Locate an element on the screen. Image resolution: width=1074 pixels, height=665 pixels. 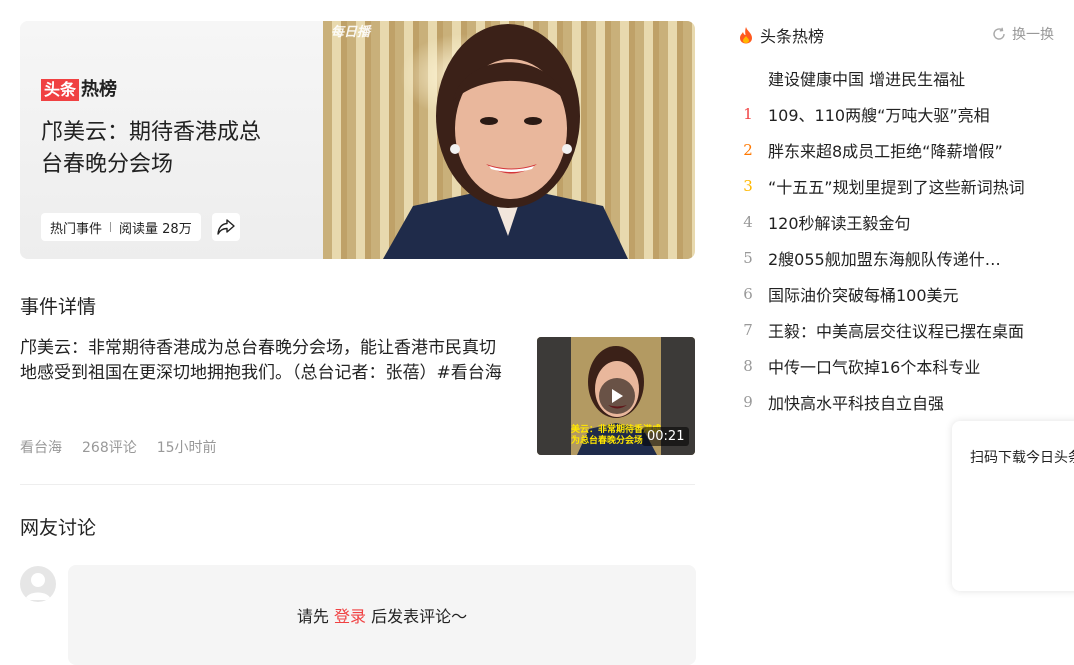
flame-icon is located at coordinates (746, 35).